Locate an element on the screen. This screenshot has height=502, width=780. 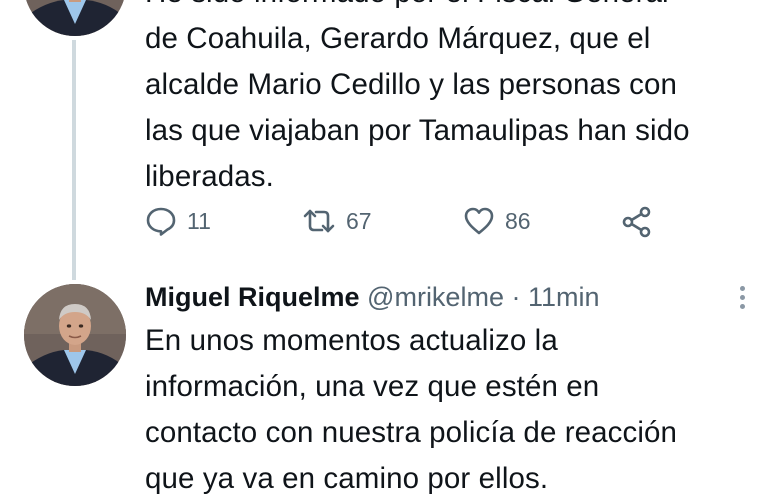
like-button: 86 is located at coordinates (497, 221).